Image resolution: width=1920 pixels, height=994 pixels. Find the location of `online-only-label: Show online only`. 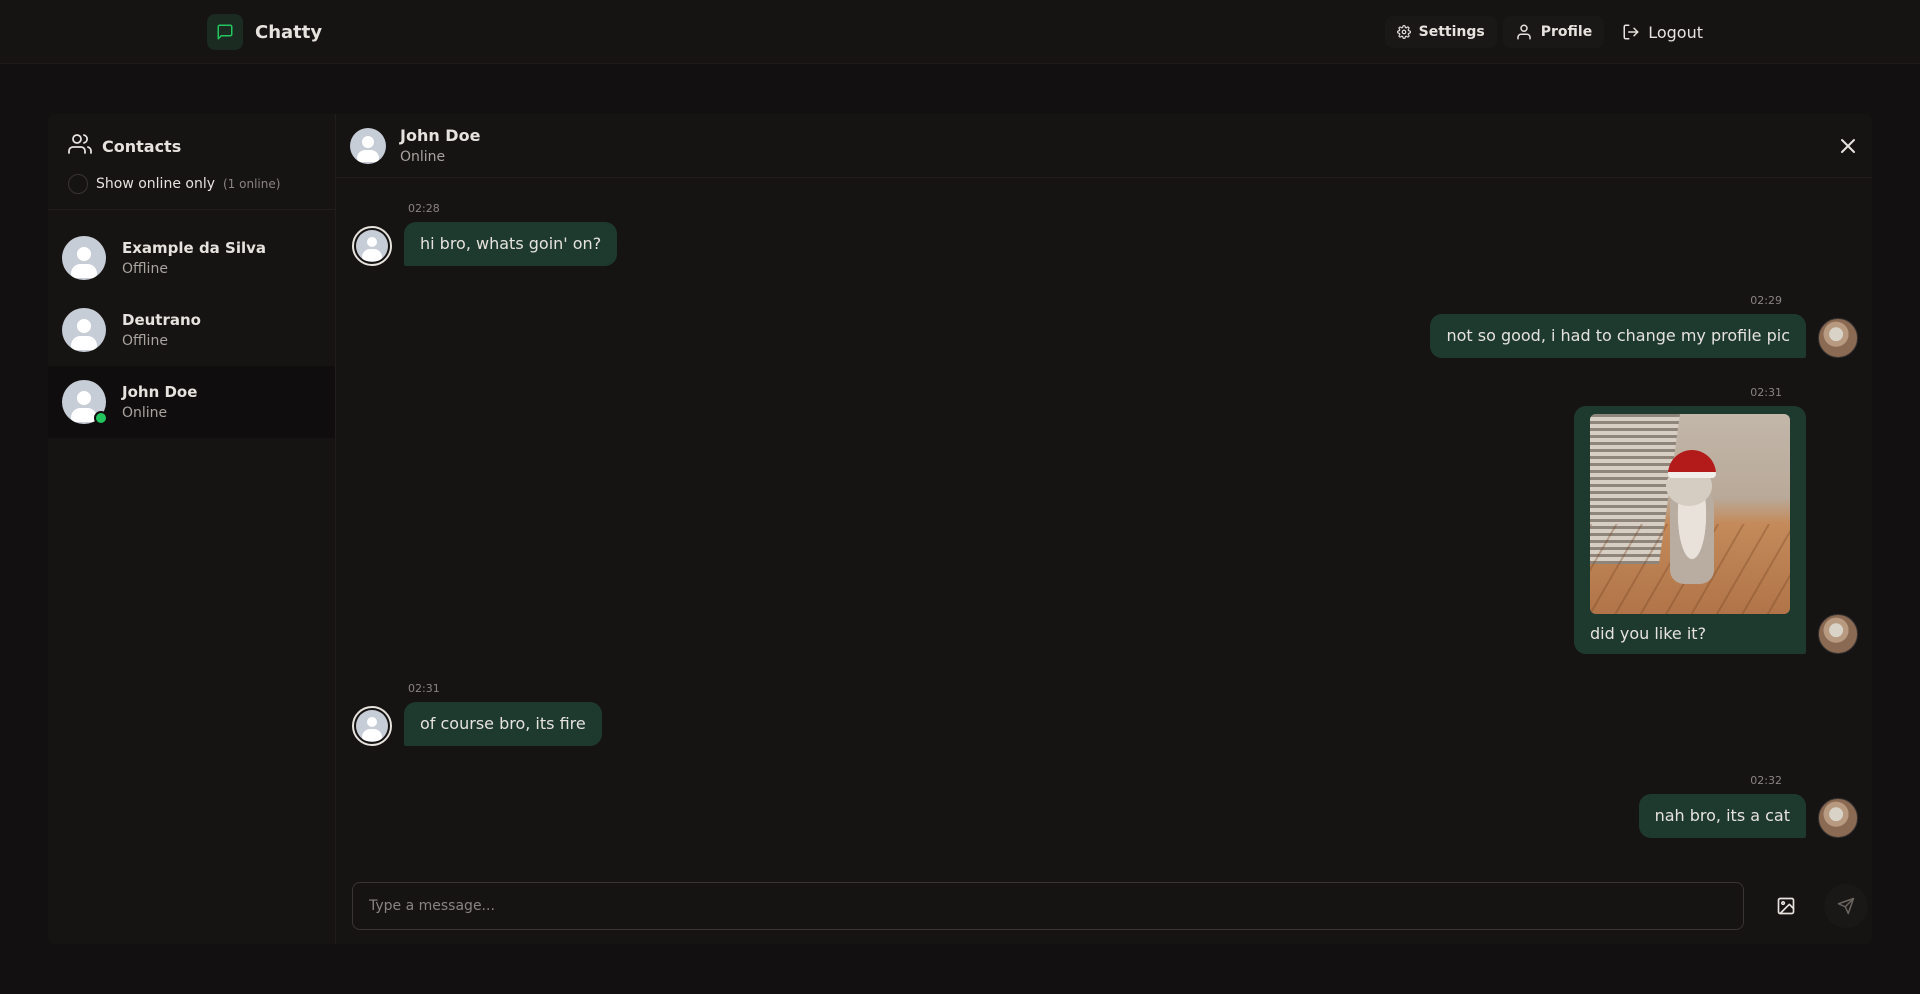

online-only-label: Show online only is located at coordinates (155, 184).